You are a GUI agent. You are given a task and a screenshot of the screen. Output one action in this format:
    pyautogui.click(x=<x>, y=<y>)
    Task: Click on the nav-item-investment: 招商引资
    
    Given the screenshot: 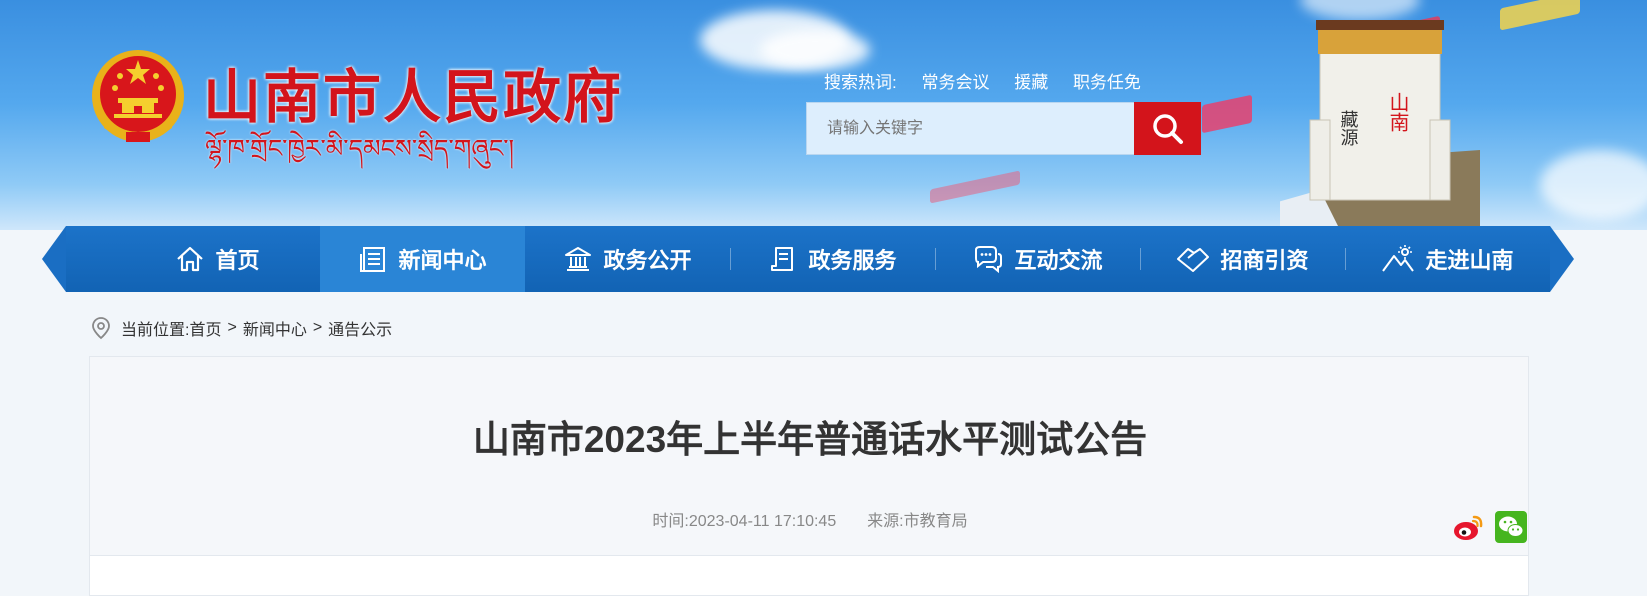 What is the action you would take?
    pyautogui.click(x=1242, y=259)
    